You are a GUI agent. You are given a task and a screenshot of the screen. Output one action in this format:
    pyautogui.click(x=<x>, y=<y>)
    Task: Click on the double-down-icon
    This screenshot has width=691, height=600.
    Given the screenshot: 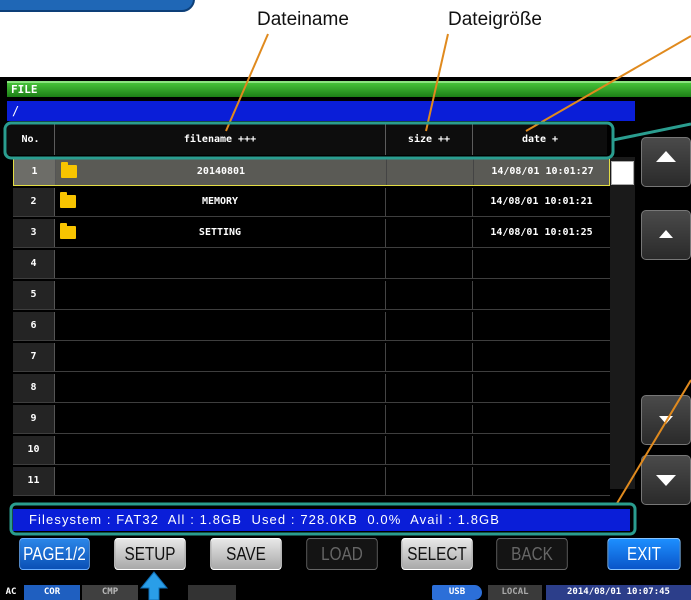 What is the action you would take?
    pyautogui.click(x=666, y=480)
    